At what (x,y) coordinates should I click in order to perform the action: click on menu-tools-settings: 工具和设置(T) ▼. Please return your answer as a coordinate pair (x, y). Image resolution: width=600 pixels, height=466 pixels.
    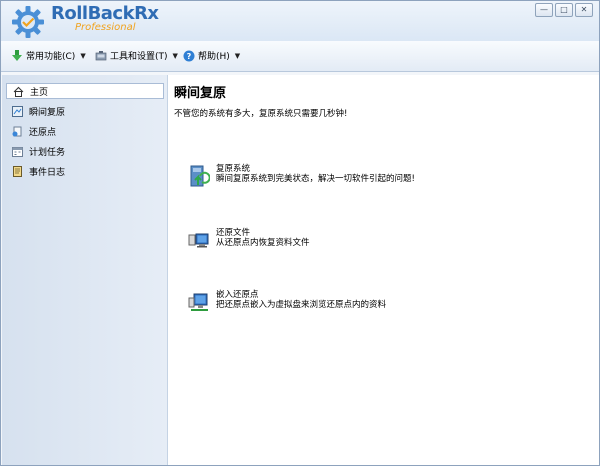
    Looking at the image, I should click on (136, 55).